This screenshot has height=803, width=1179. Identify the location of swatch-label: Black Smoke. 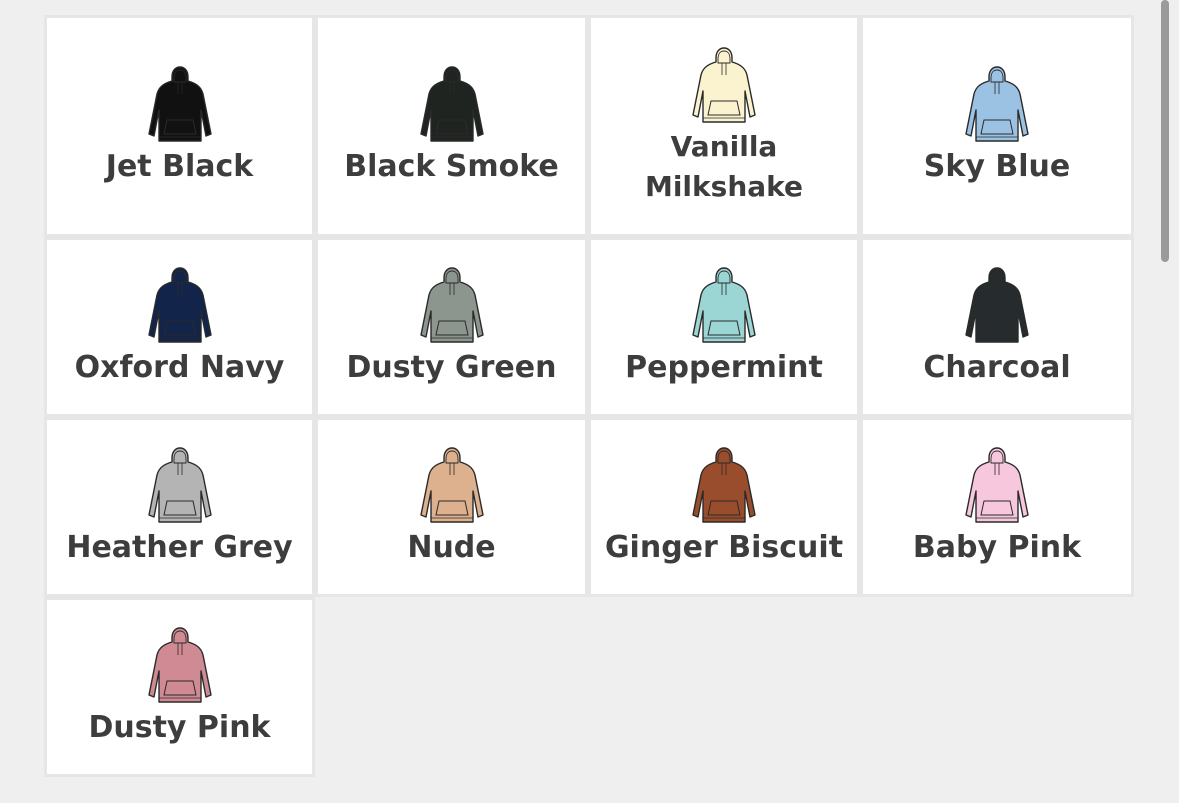
(451, 166).